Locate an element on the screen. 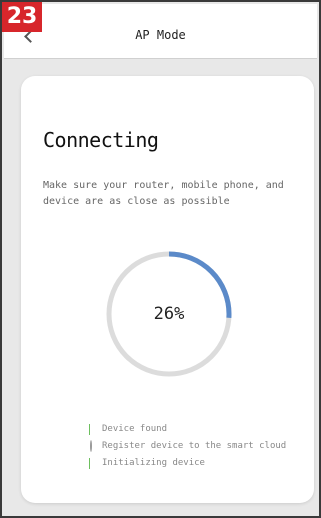 The width and height of the screenshot is (321, 518). status-item-initializing: Initializing device is located at coordinates (187, 462).